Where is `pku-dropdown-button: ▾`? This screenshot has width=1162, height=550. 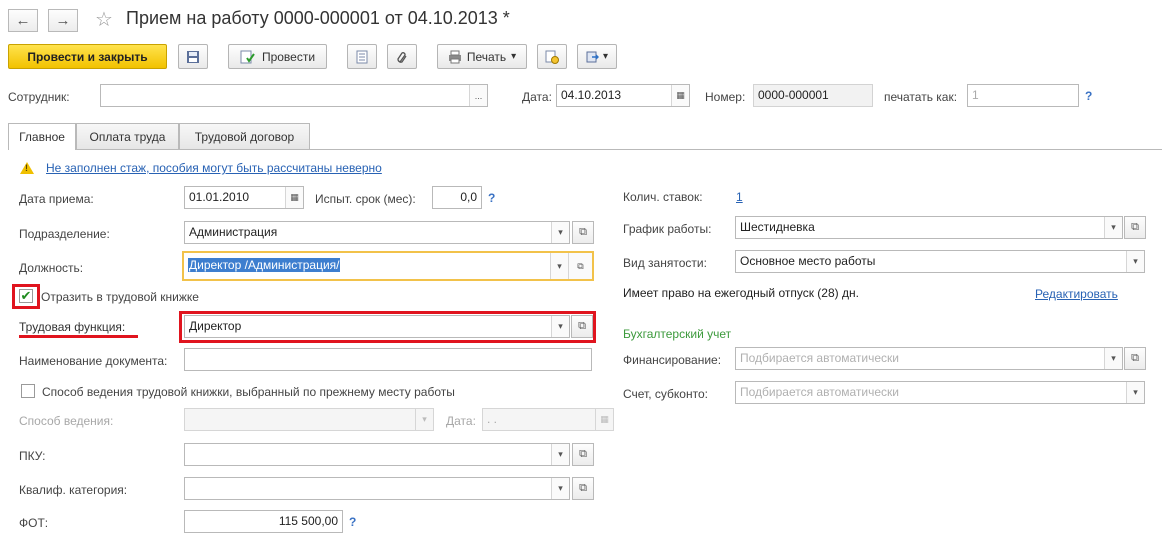
pku-dropdown-button: ▾ is located at coordinates (560, 454).